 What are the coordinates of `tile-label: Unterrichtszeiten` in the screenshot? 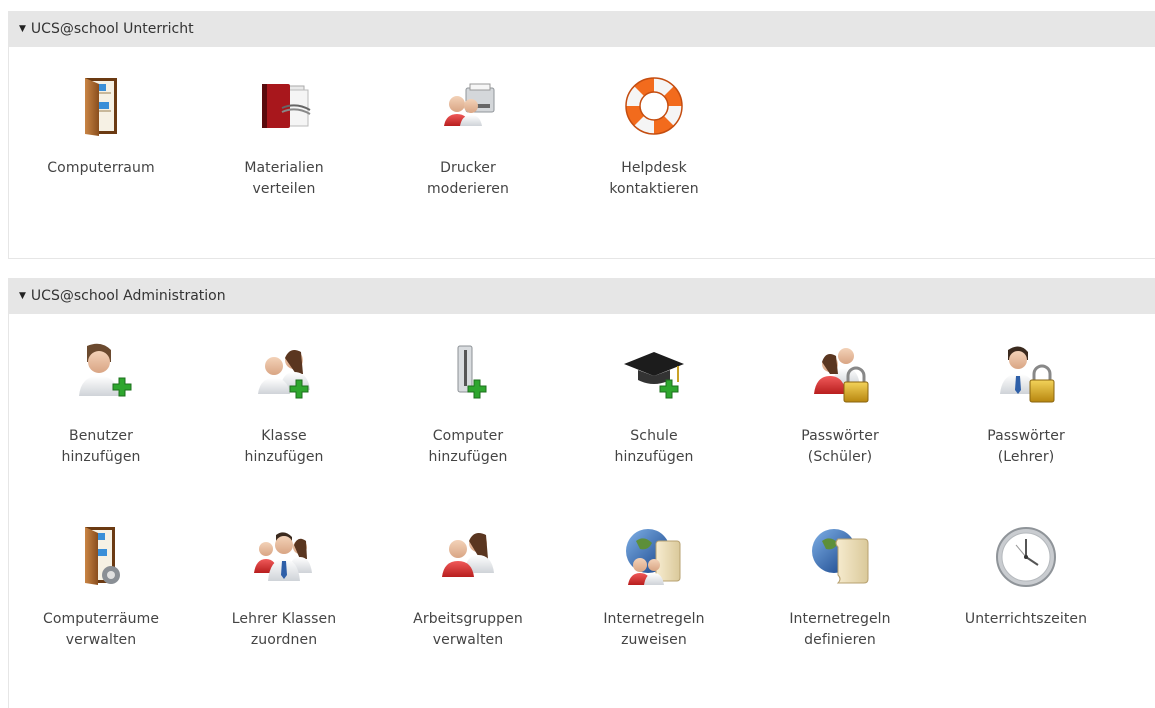 It's located at (1026, 619).